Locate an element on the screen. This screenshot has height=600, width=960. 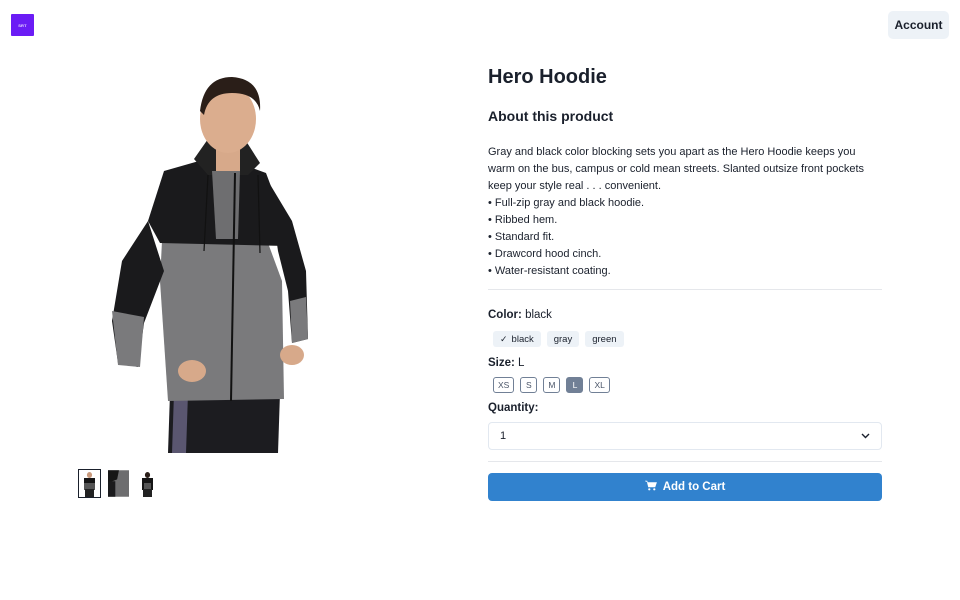
color-label: Color: is located at coordinates (505, 315).